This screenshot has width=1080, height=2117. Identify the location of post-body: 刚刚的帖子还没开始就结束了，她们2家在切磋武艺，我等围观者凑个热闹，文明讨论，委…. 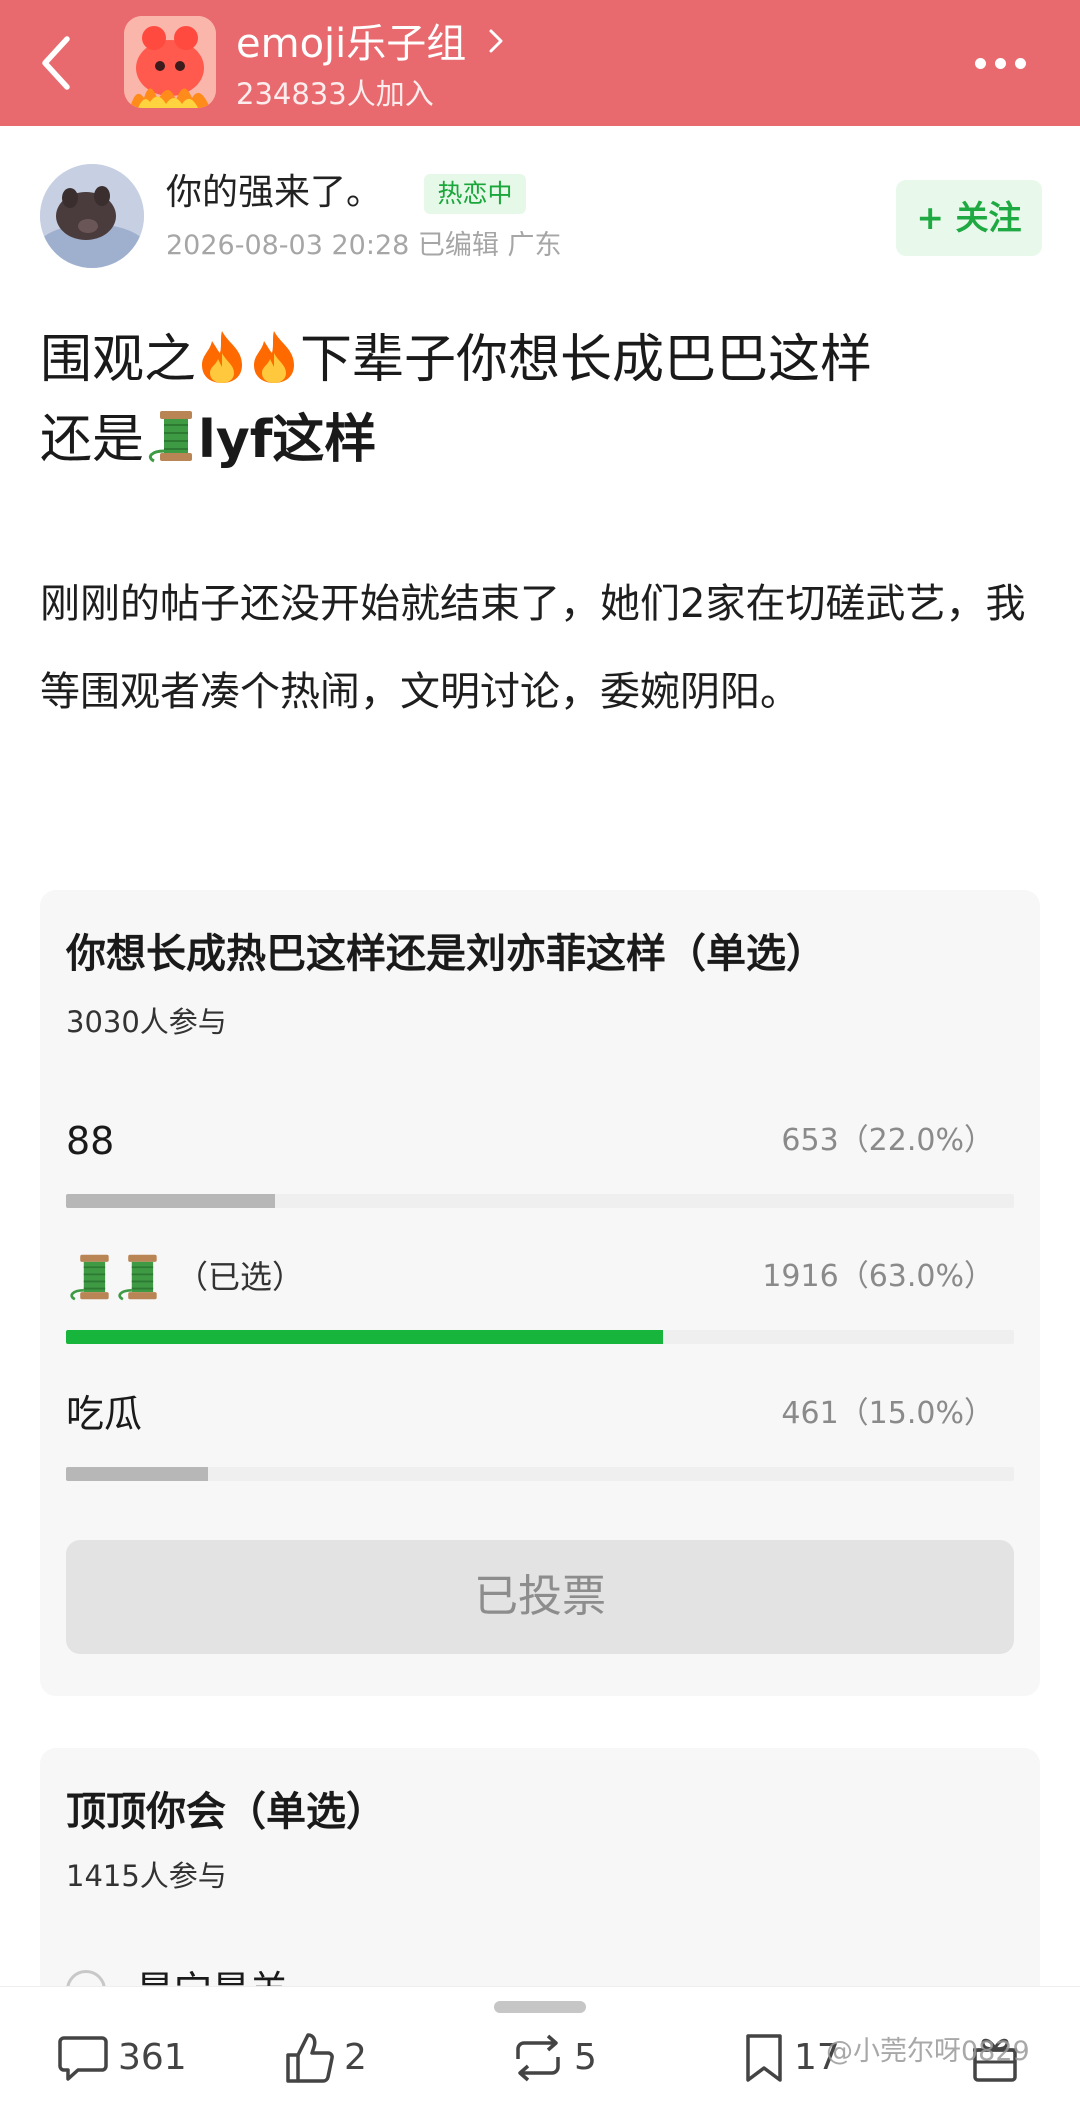
(533, 648).